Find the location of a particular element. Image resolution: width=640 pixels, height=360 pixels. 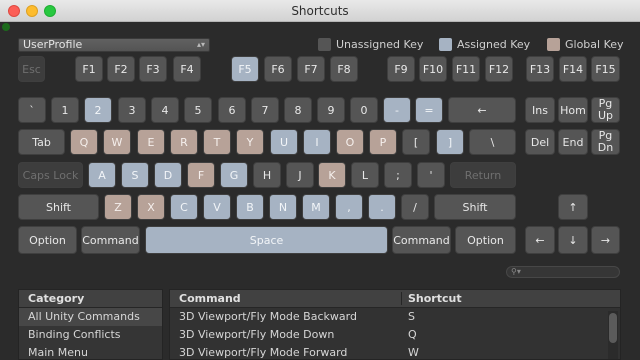

vertical-scrollbar is located at coordinates (613, 335).